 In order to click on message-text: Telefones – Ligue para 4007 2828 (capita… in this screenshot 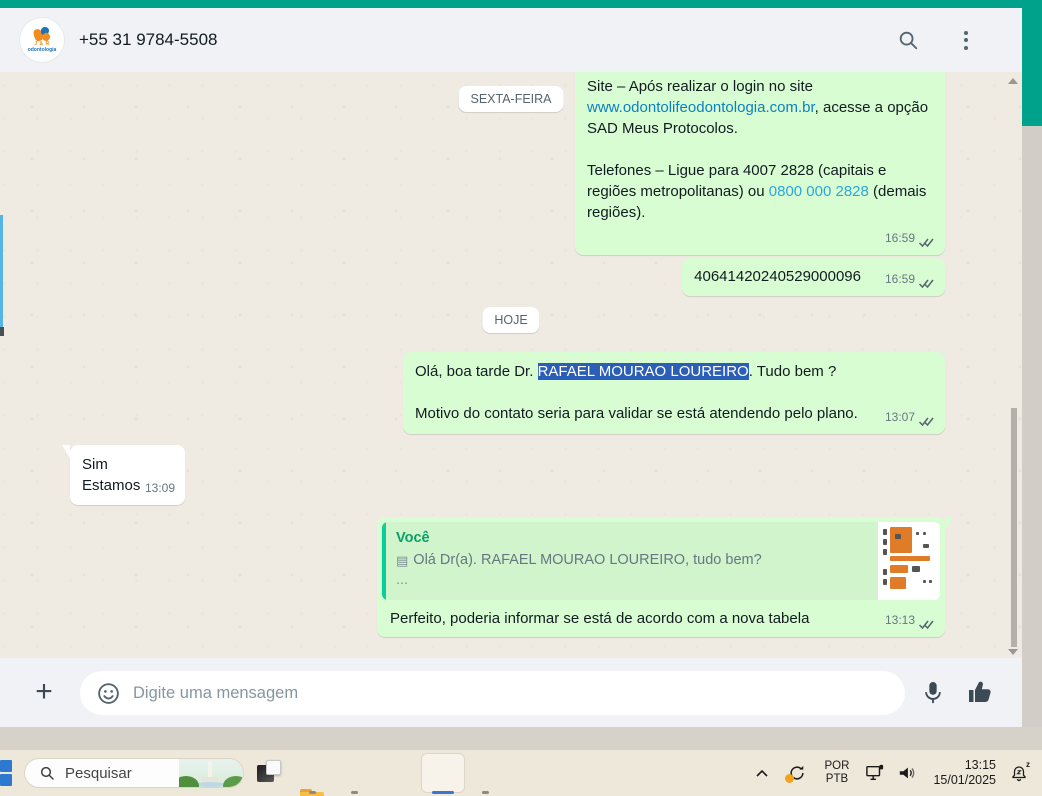, I will do `click(757, 191)`.